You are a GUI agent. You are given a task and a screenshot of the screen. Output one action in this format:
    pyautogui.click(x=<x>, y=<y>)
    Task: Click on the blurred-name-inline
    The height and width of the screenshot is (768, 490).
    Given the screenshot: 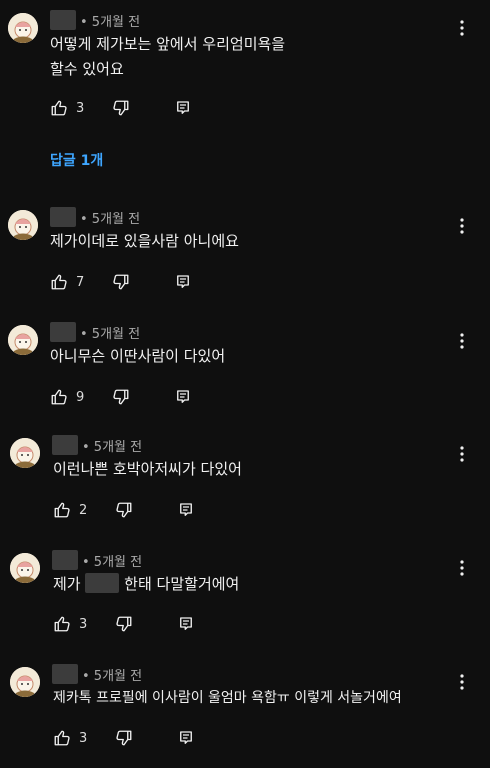 What is the action you would take?
    pyautogui.click(x=102, y=583)
    